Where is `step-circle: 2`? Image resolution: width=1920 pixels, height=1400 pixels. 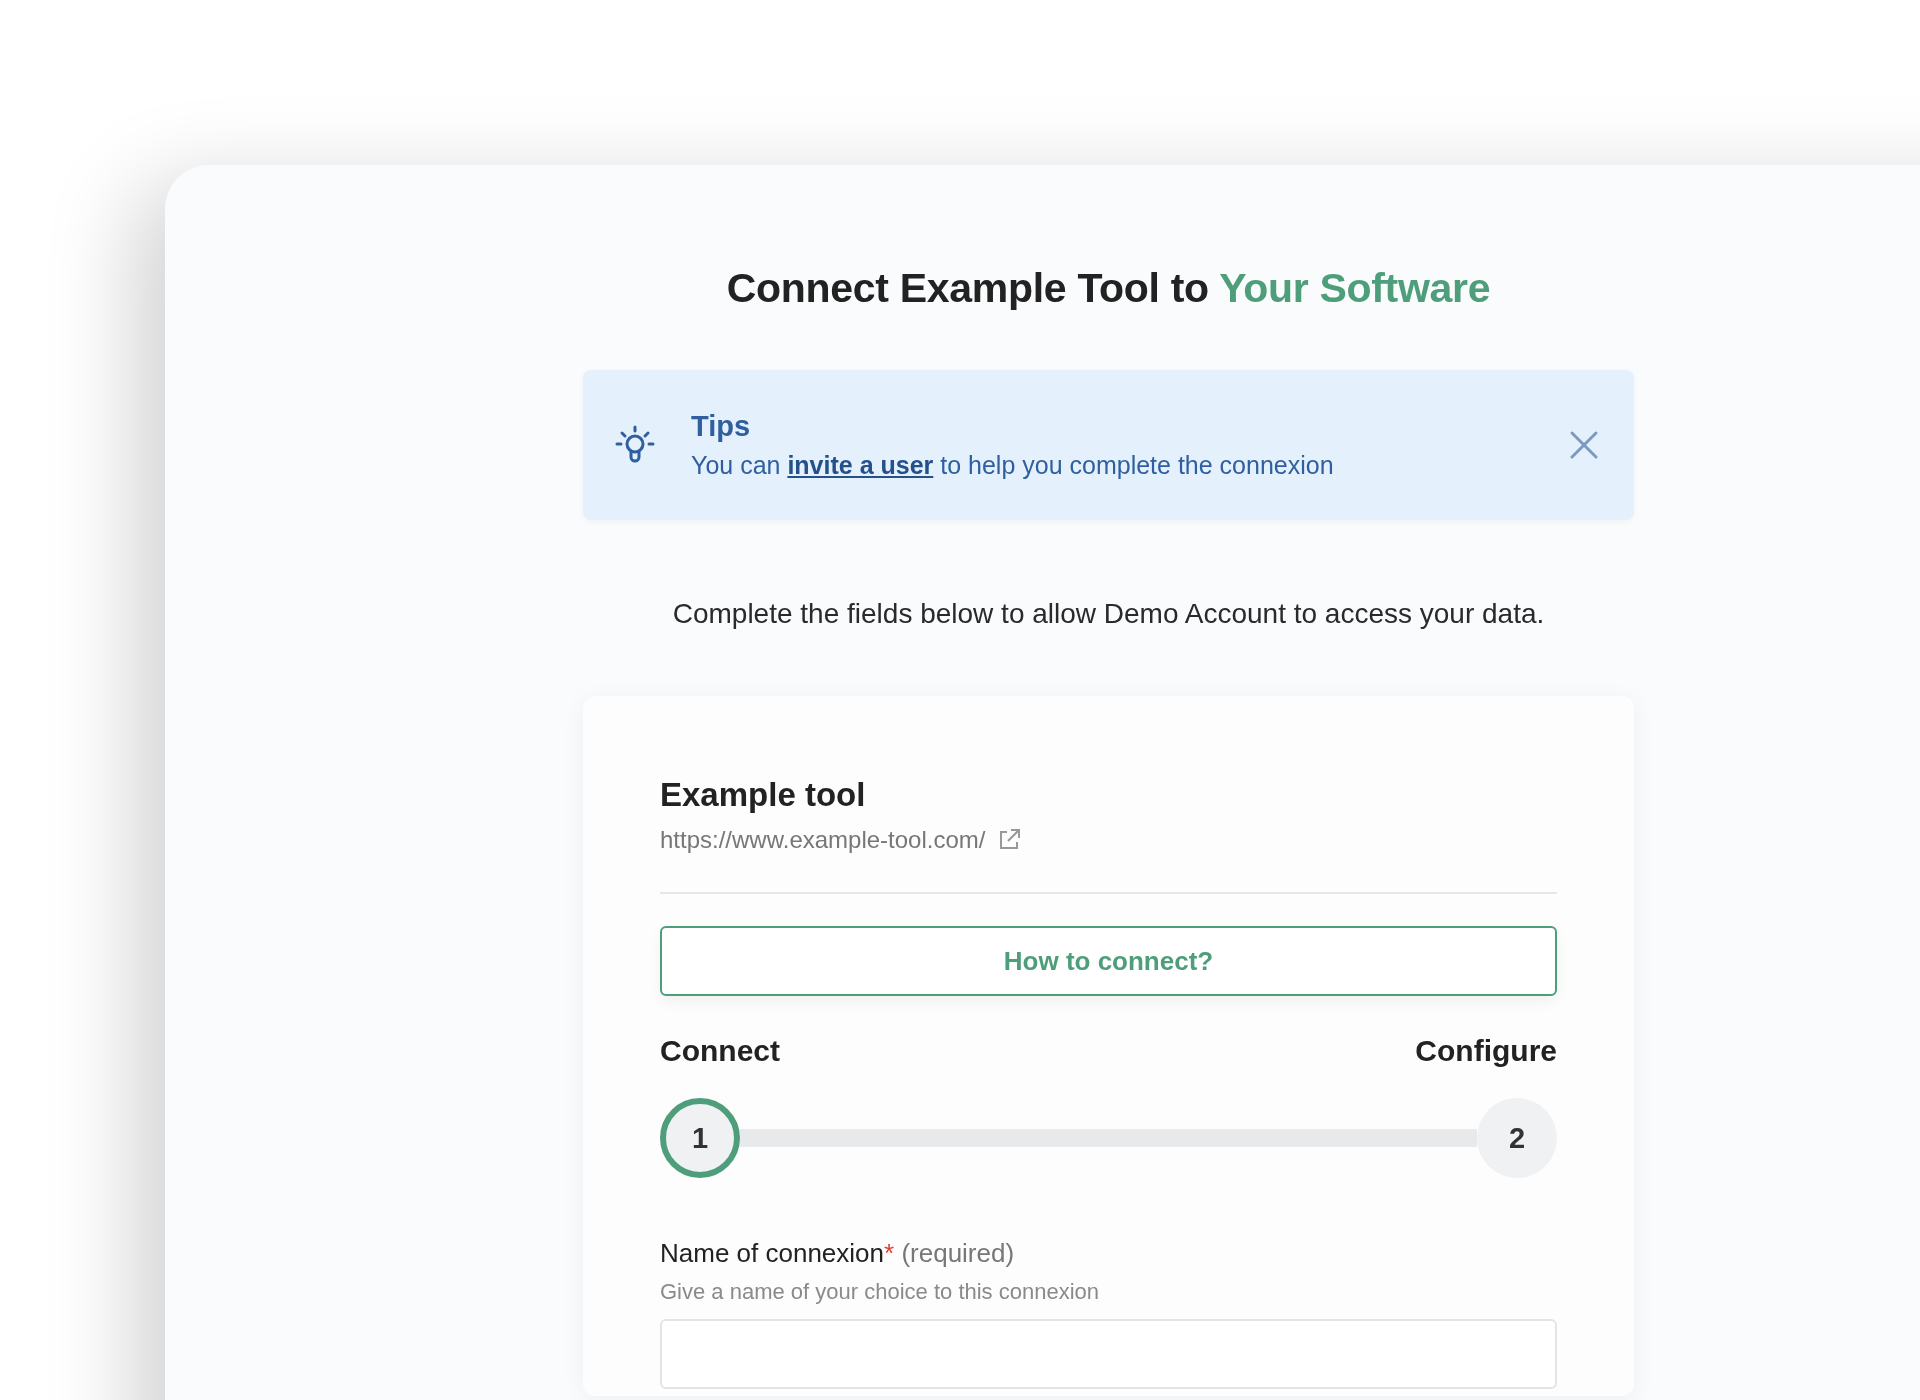
step-circle: 2 is located at coordinates (1517, 1138).